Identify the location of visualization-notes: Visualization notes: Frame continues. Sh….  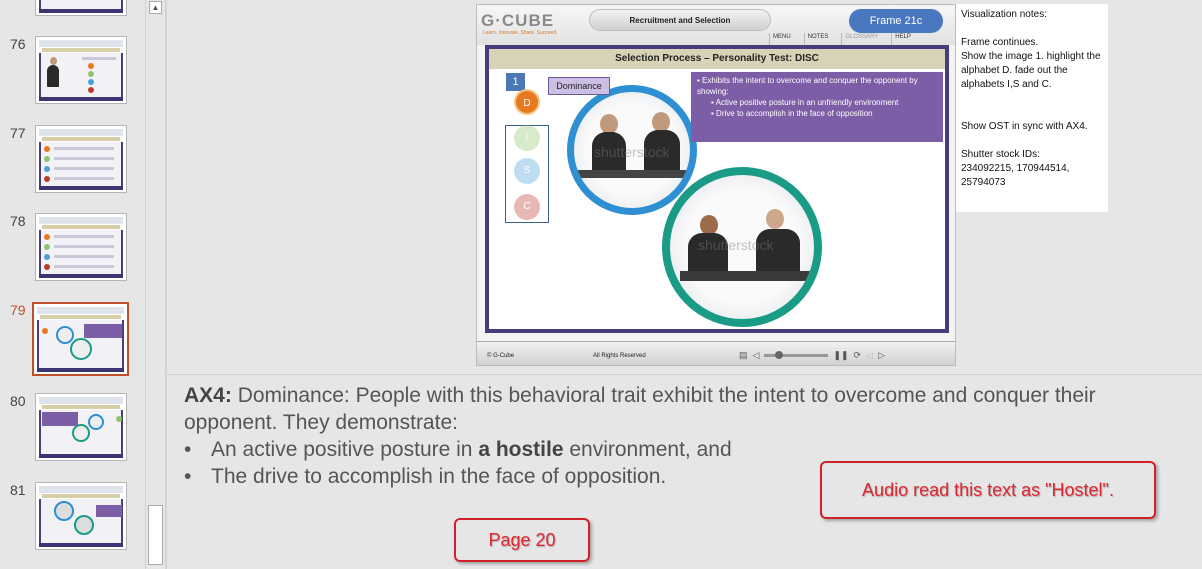
(1032, 108).